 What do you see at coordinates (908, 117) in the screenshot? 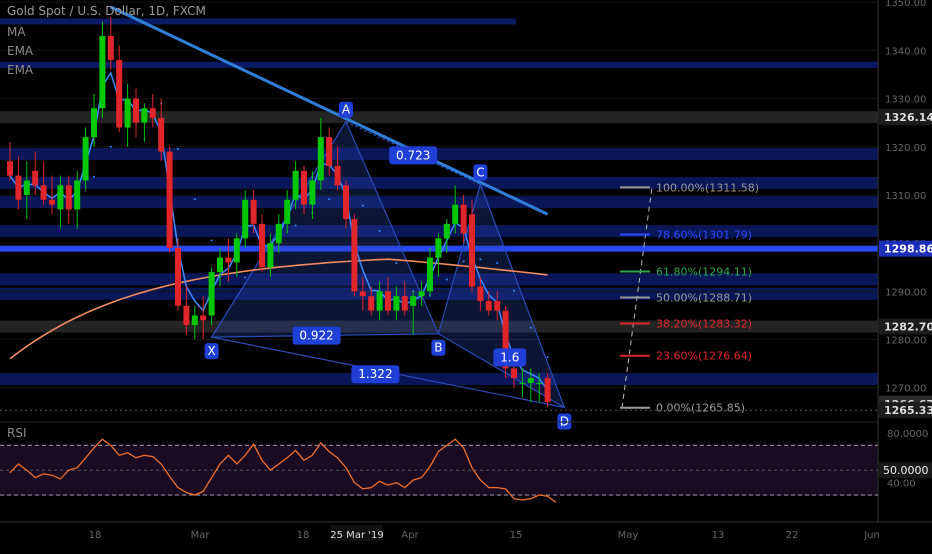
I see `price-label: 1326.14` at bounding box center [908, 117].